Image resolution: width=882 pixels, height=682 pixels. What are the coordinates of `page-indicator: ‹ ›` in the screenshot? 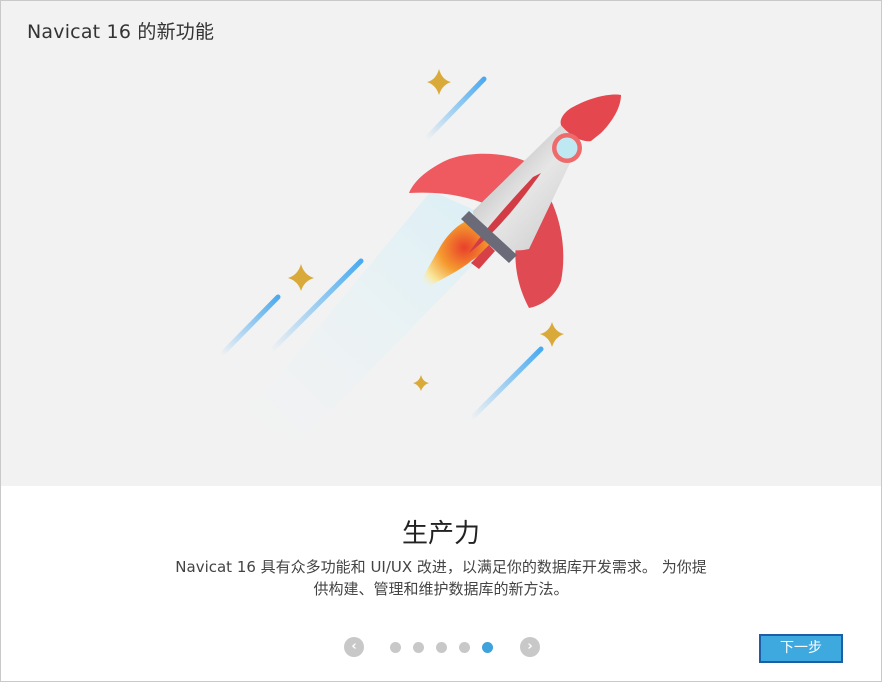 It's located at (441, 647).